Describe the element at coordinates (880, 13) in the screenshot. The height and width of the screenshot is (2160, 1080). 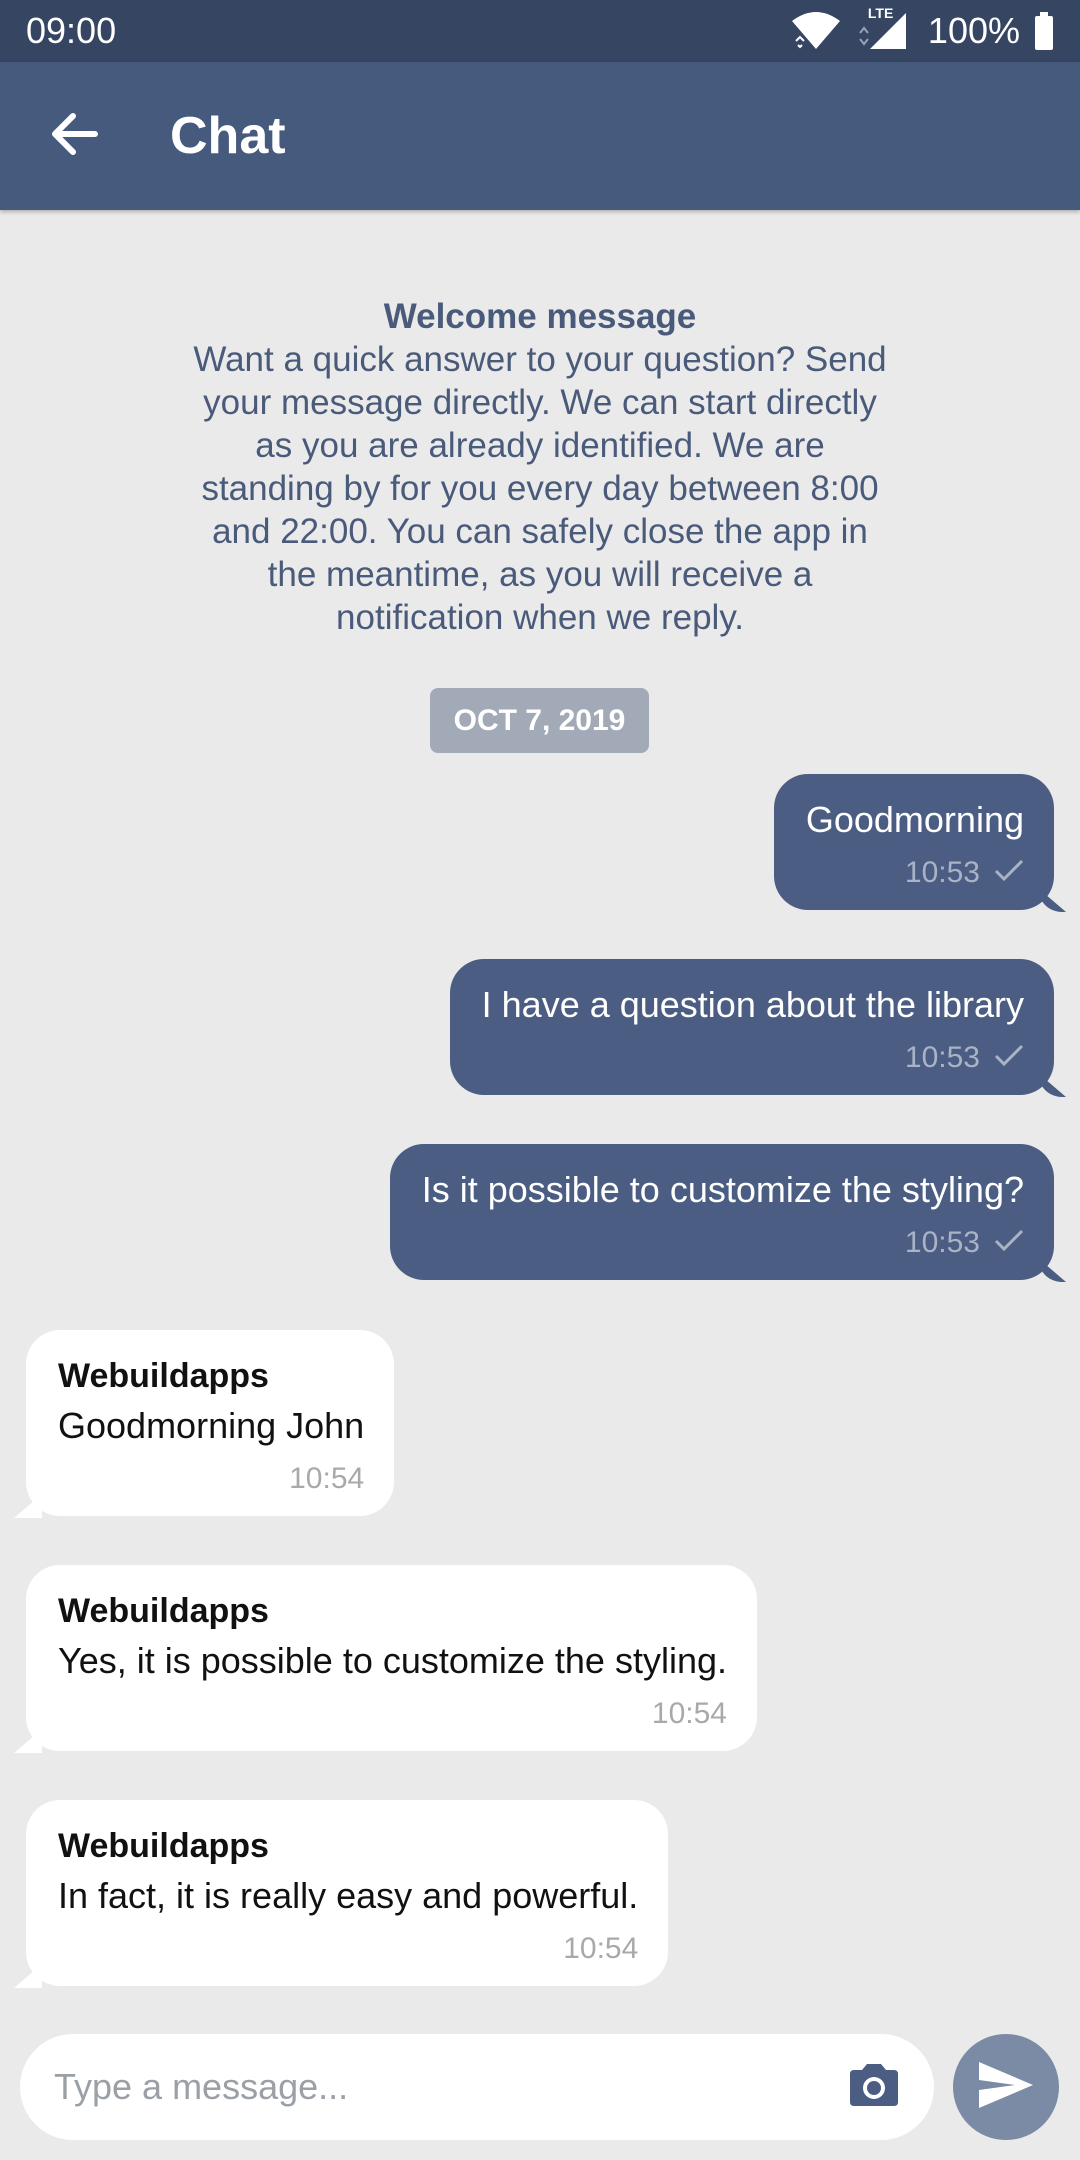
I see `network-type: LTE` at that location.